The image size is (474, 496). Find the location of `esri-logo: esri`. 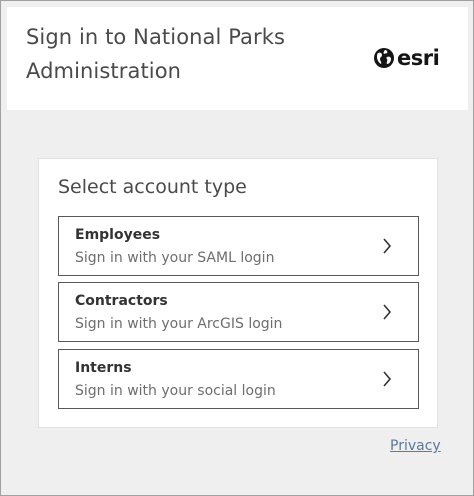

esri-logo: esri is located at coordinates (406, 58).